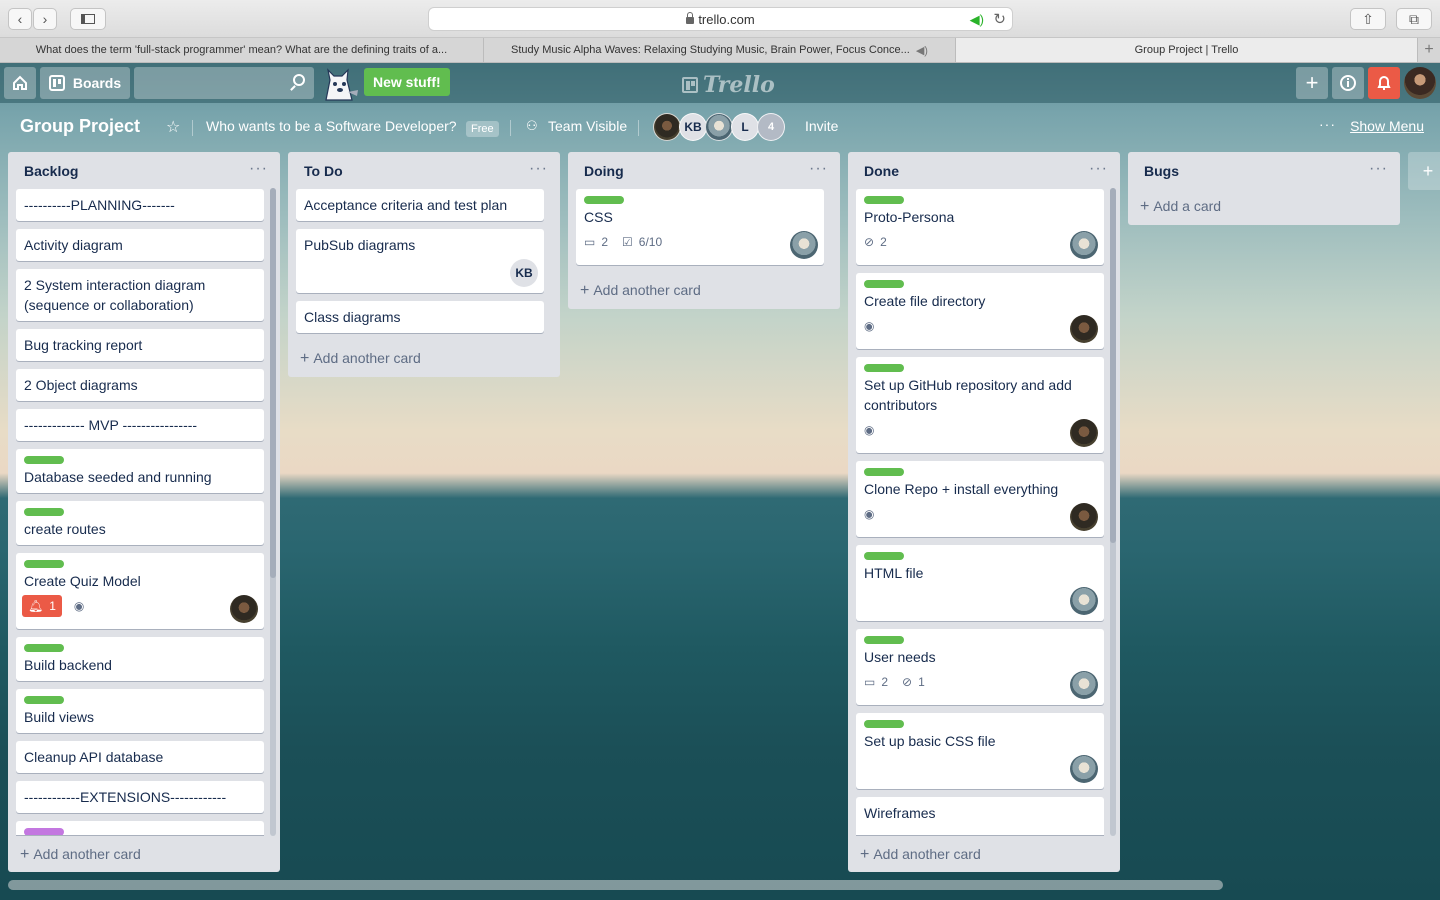 This screenshot has width=1440, height=900. What do you see at coordinates (615, 885) in the screenshot?
I see `board-horizontal-scrollbar` at bounding box center [615, 885].